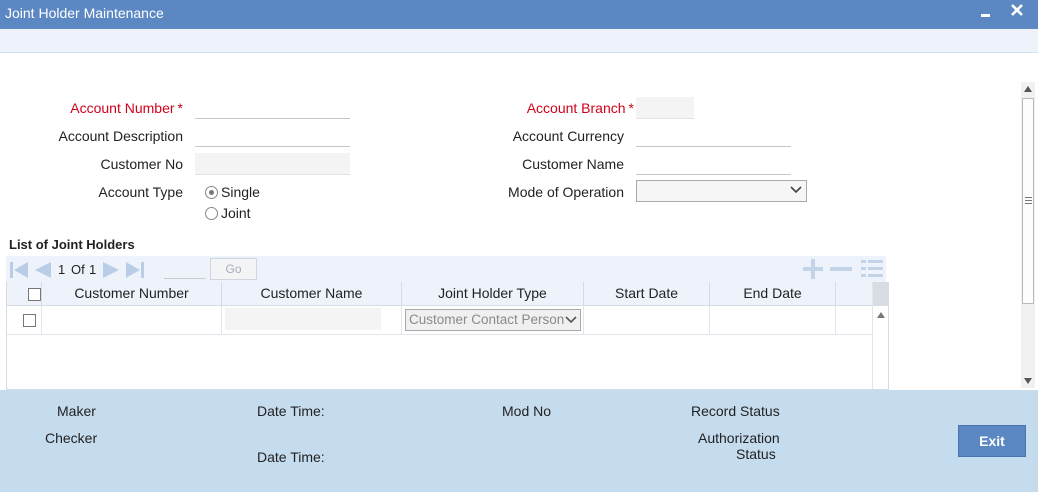 This screenshot has height=492, width=1038. I want to click on account-number-label: Account Number *, so click(126, 108).